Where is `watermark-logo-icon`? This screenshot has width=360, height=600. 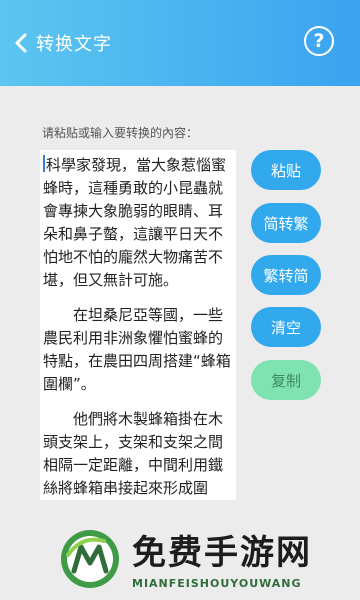 watermark-logo-icon is located at coordinates (90, 561).